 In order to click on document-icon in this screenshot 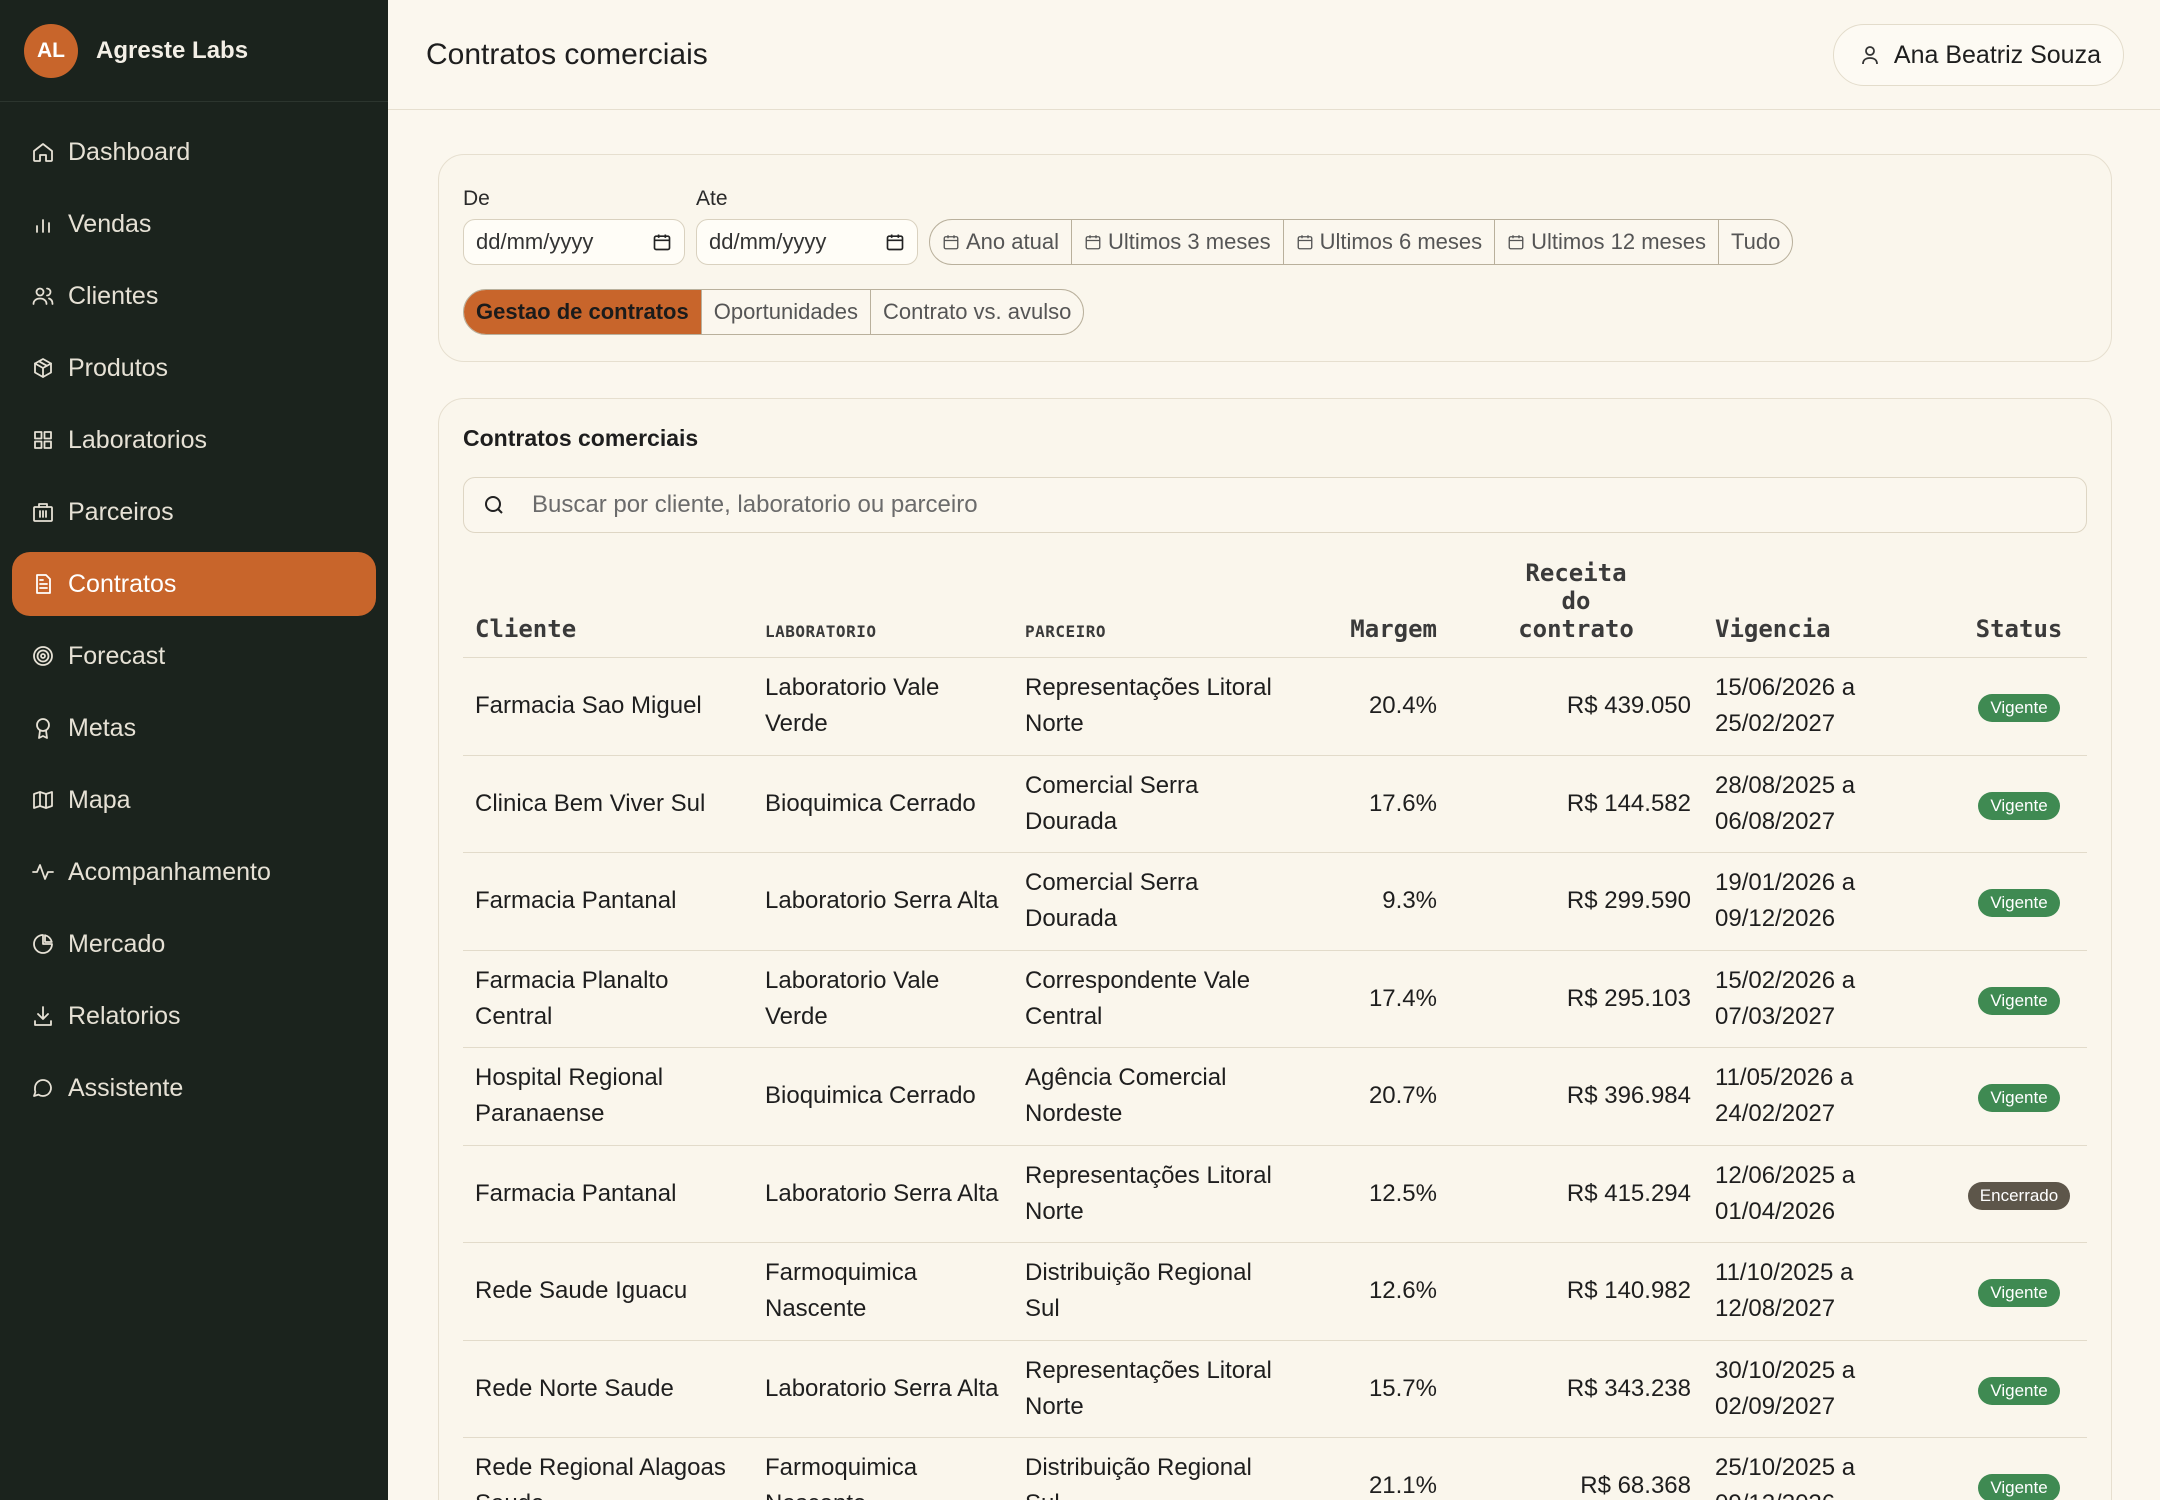, I will do `click(43, 584)`.